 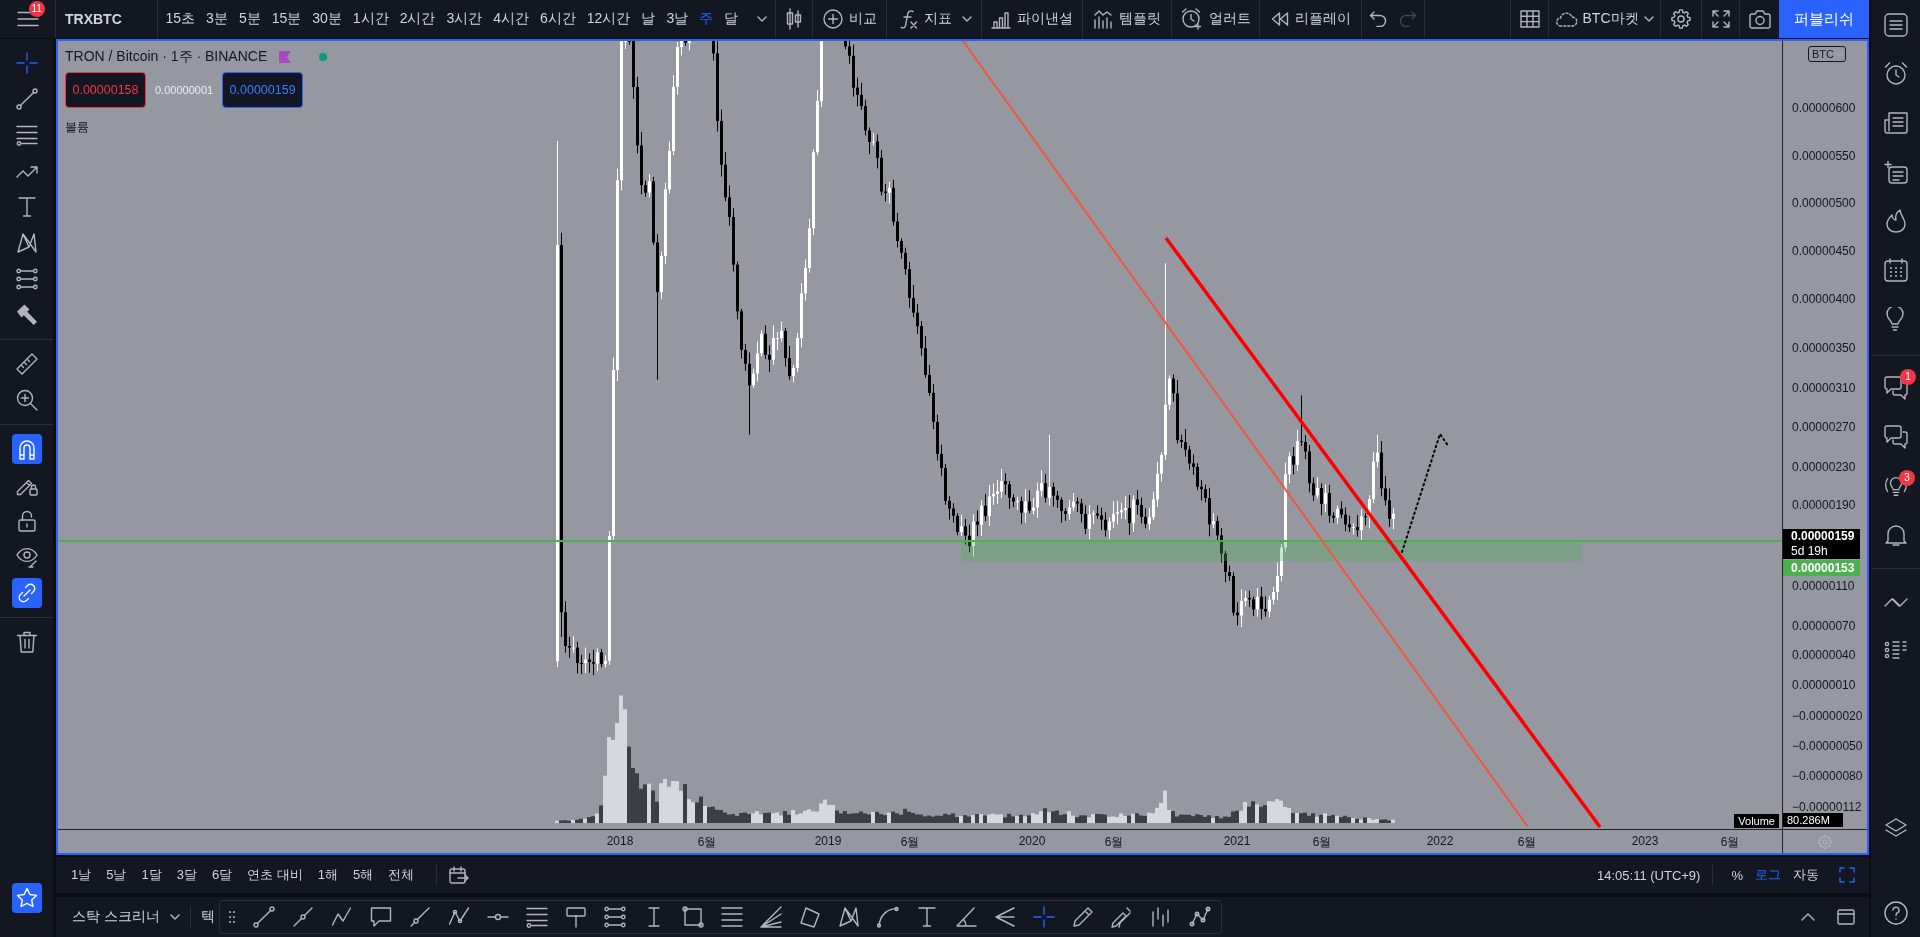 I want to click on settings-icon, so click(x=1681, y=19).